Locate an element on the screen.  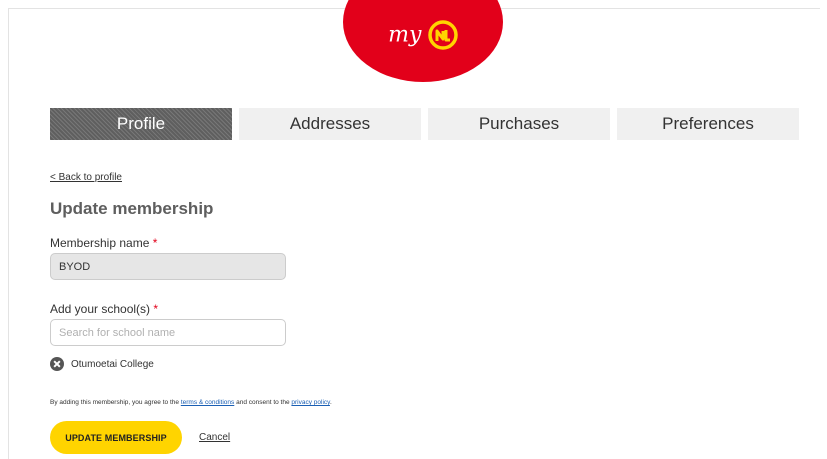
selected-school-chip: Otumoetai College is located at coordinates (102, 364).